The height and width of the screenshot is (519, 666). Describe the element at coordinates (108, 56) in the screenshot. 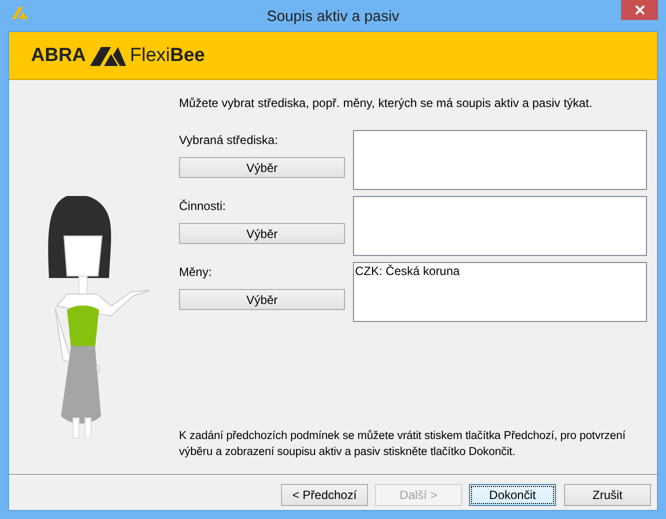

I see `logo-mark-icon` at that location.